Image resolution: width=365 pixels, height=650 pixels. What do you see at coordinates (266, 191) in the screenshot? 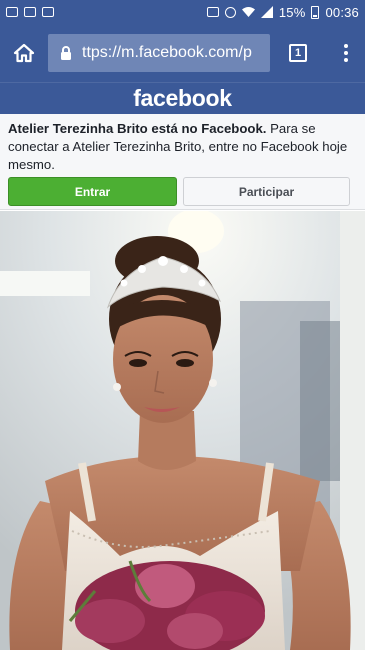
I see `signup-button: Participar` at bounding box center [266, 191].